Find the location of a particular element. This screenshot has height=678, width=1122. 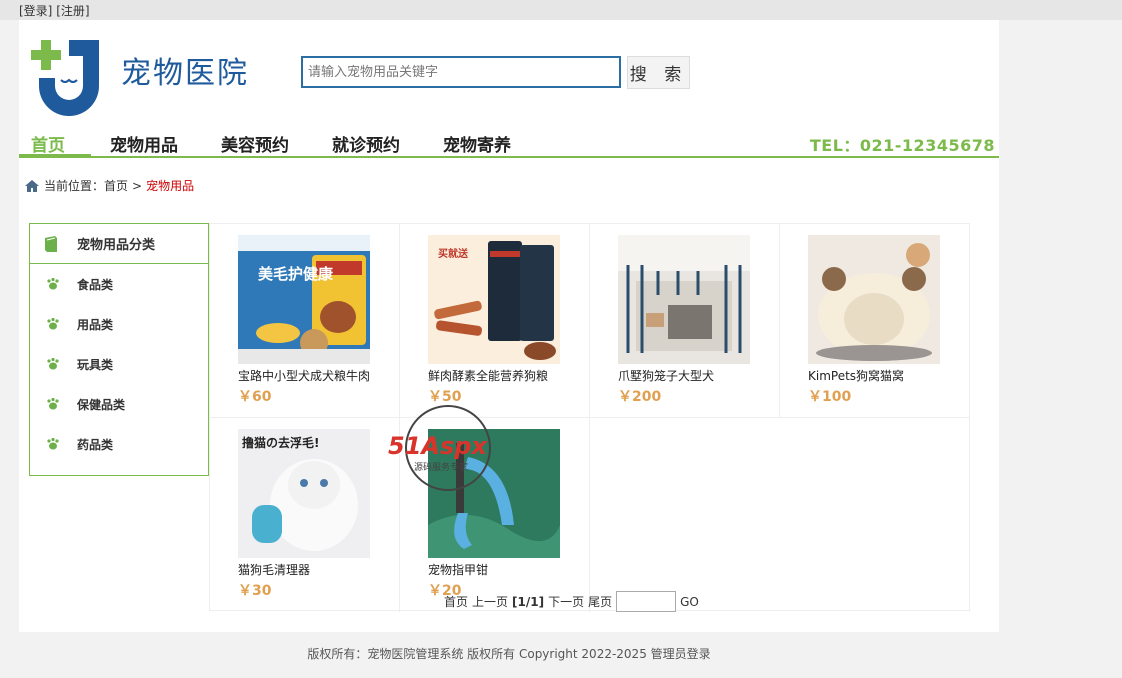

breadcrumb-prefix: 当前位置：首页 is located at coordinates (86, 185).